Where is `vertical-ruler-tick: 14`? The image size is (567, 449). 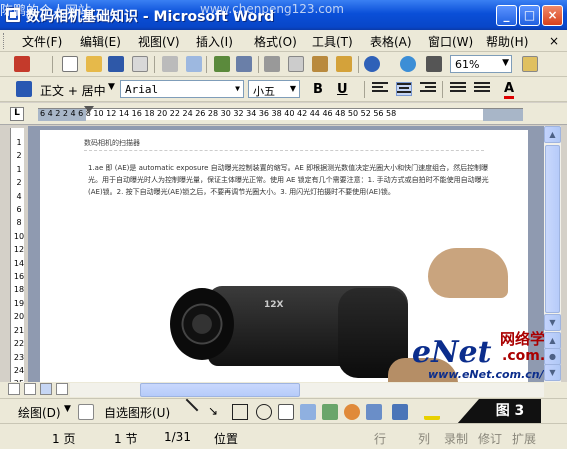
vertical-ruler-tick: 14 is located at coordinates (19, 263).